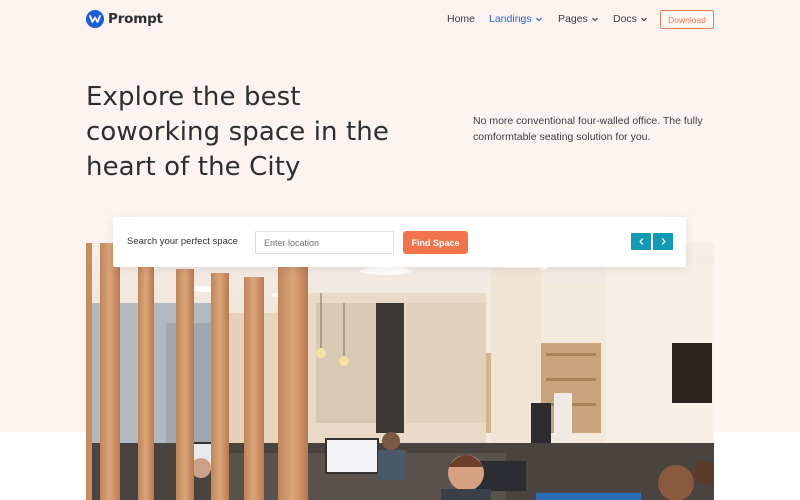 The image size is (800, 500). Describe the element at coordinates (573, 19) in the screenshot. I see `nav-item-label: Pages` at that location.